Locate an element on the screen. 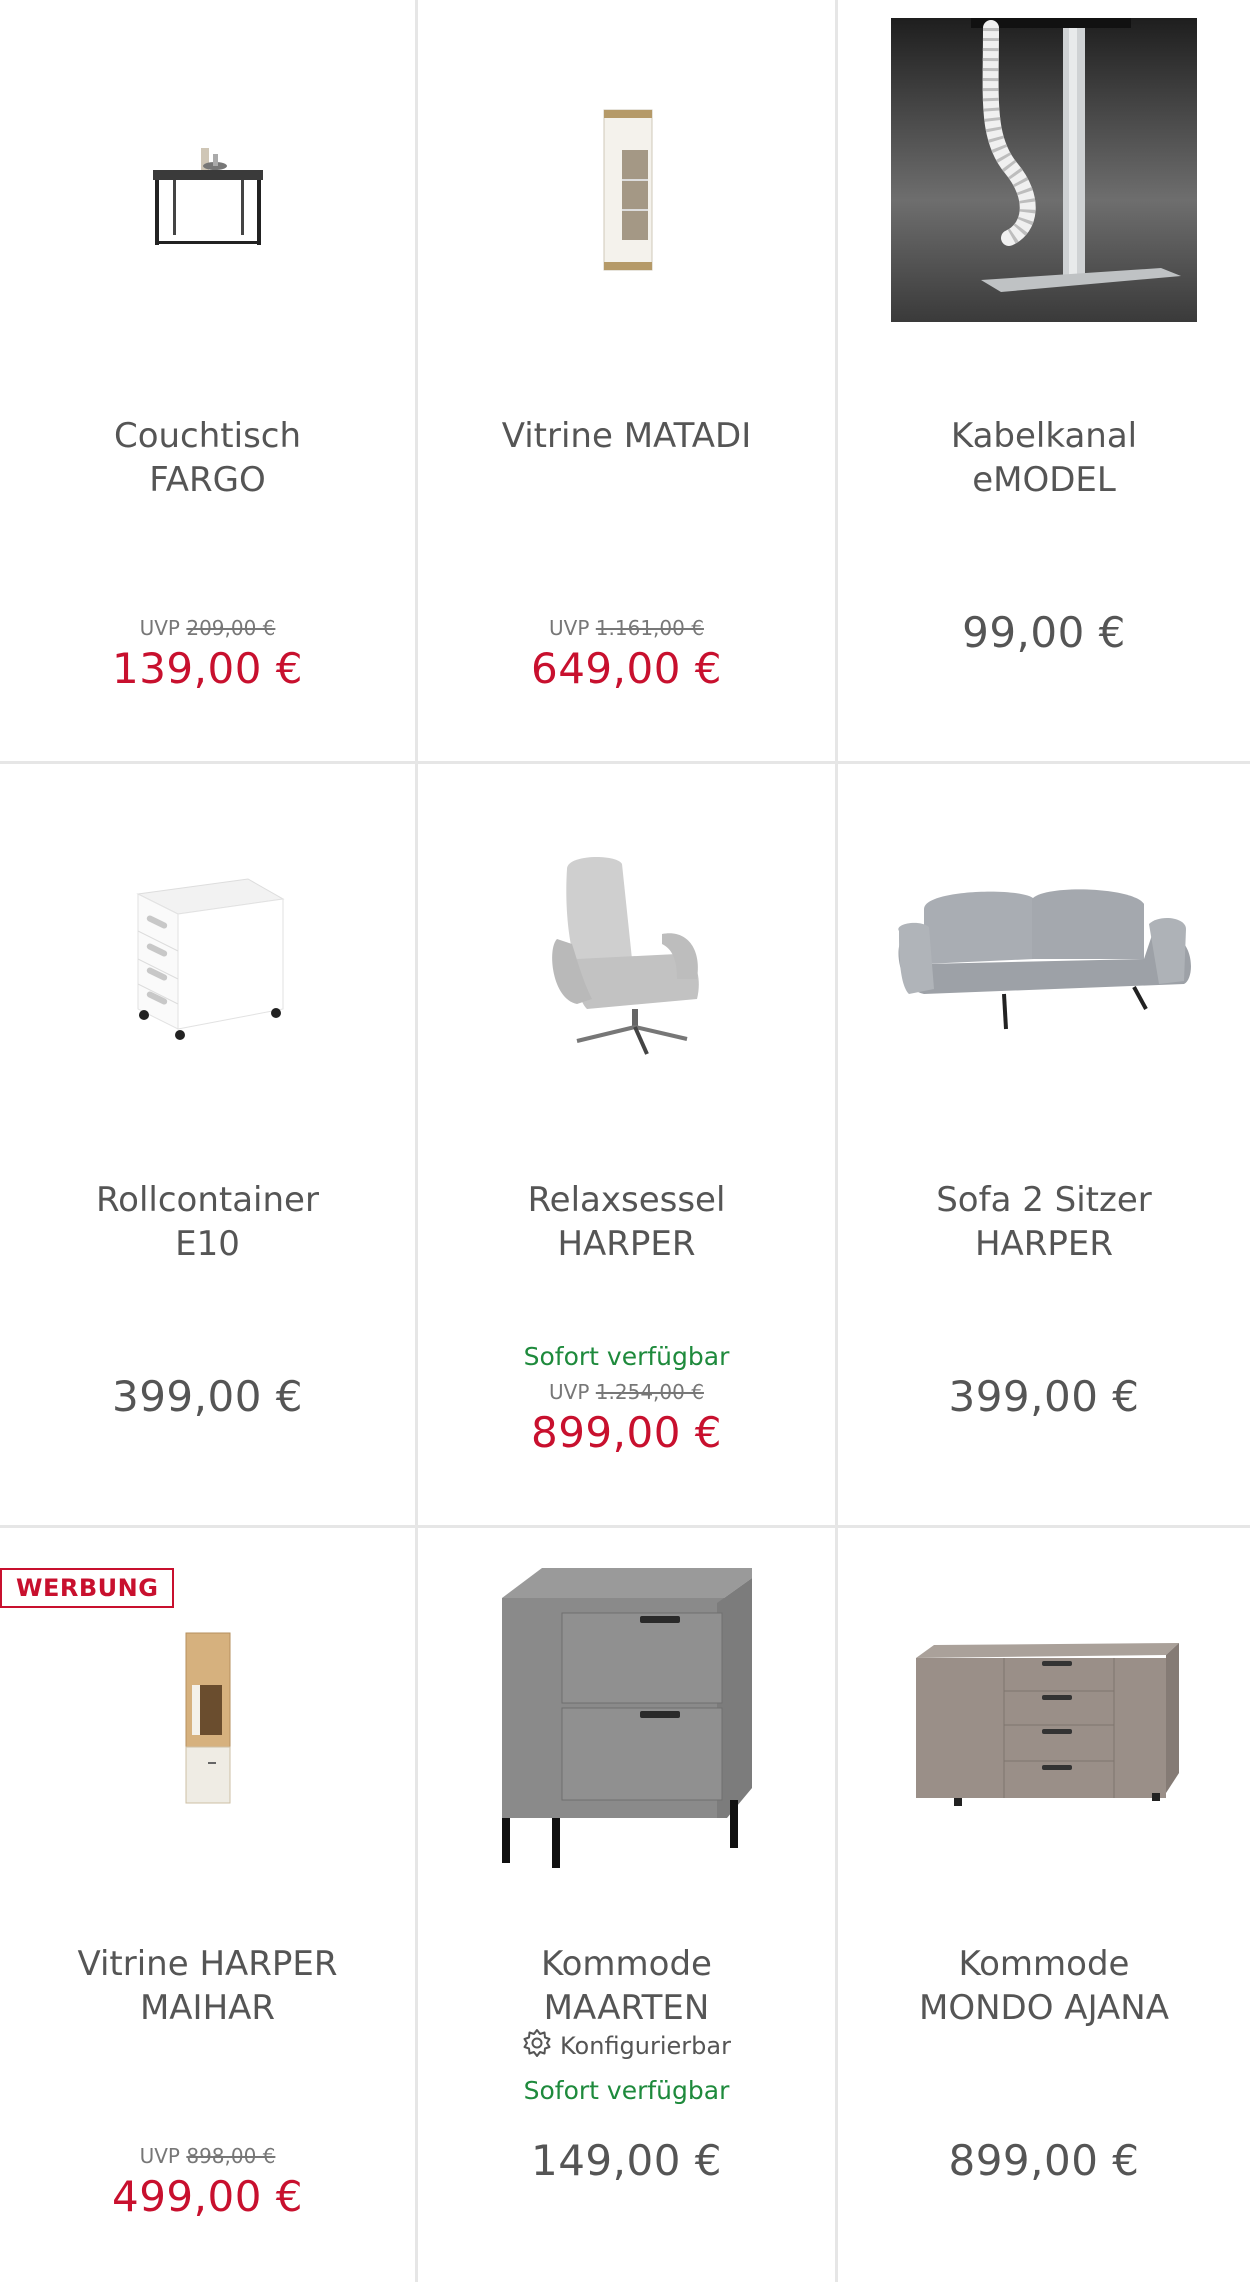 The image size is (1250, 2282). sale-price: 139,00 € is located at coordinates (207, 668).